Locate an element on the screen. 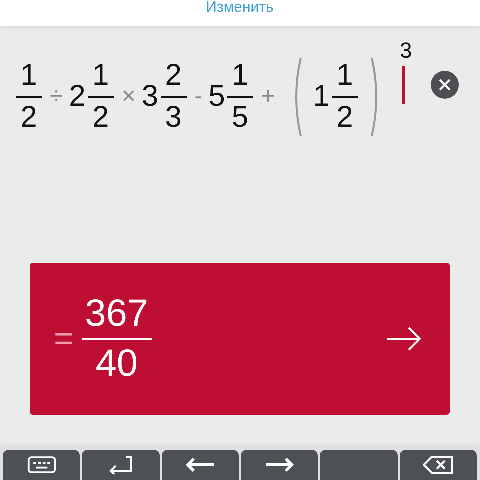 The image size is (480, 480). backspace-key is located at coordinates (438, 465).